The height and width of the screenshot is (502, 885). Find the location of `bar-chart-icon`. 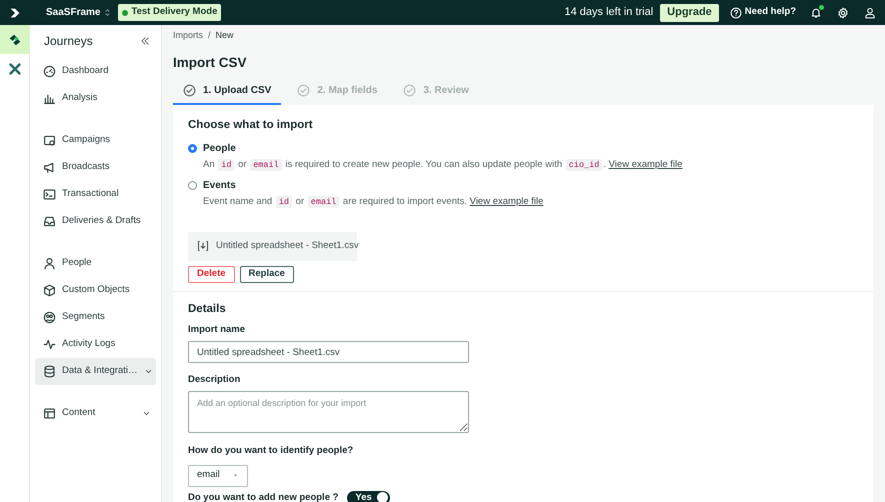

bar-chart-icon is located at coordinates (49, 98).